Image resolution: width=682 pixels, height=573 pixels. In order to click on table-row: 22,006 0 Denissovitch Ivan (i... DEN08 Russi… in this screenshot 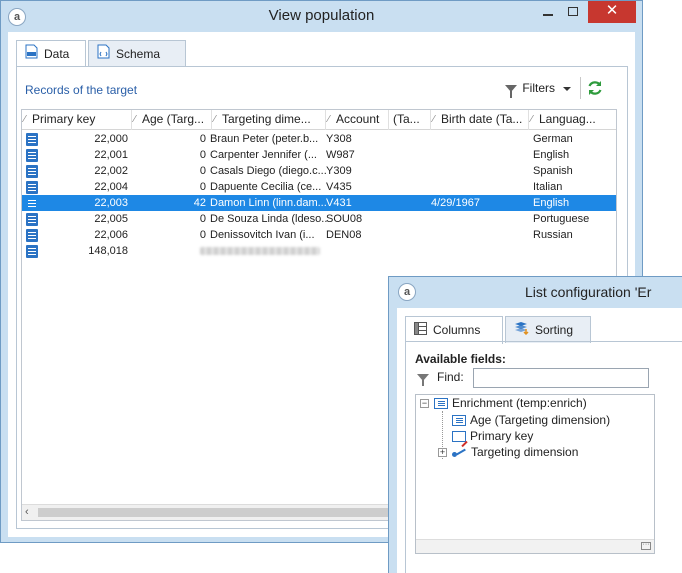, I will do `click(319, 235)`.